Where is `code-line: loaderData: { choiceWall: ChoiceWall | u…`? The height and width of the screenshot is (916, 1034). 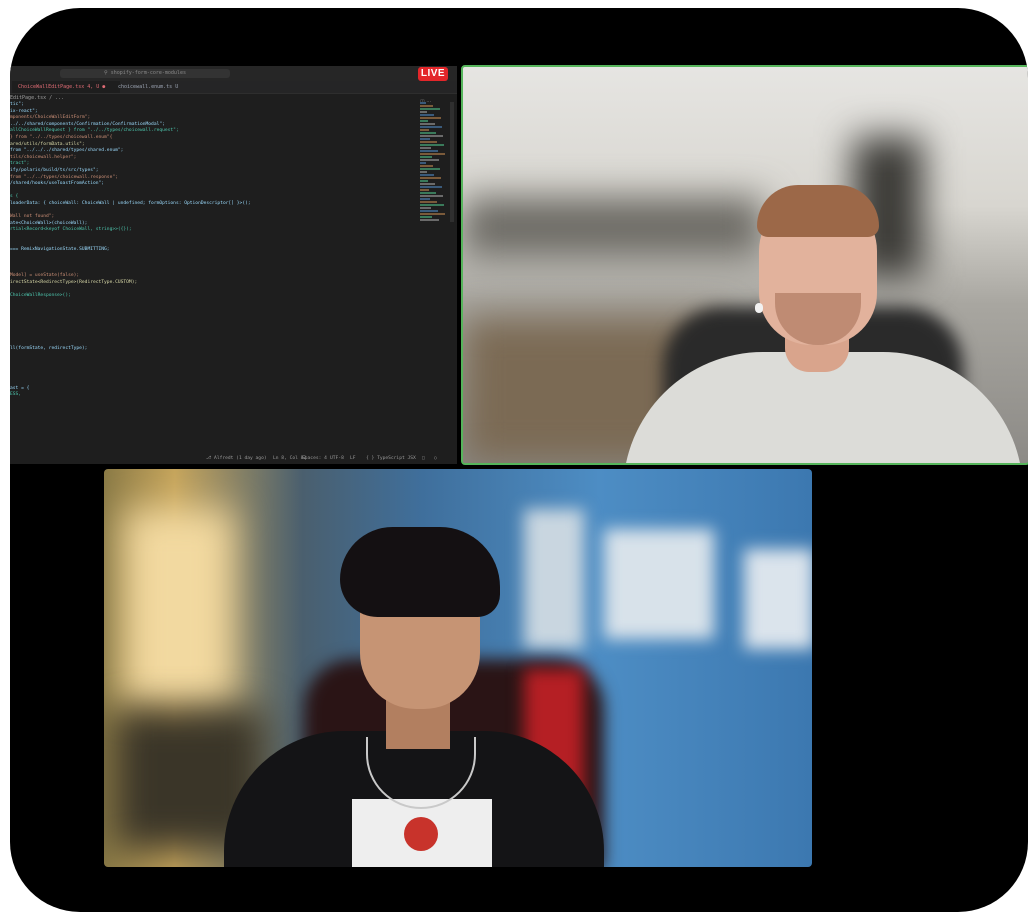 code-line: loaderData: { choiceWall: ChoiceWall | u… is located at coordinates (210, 204).